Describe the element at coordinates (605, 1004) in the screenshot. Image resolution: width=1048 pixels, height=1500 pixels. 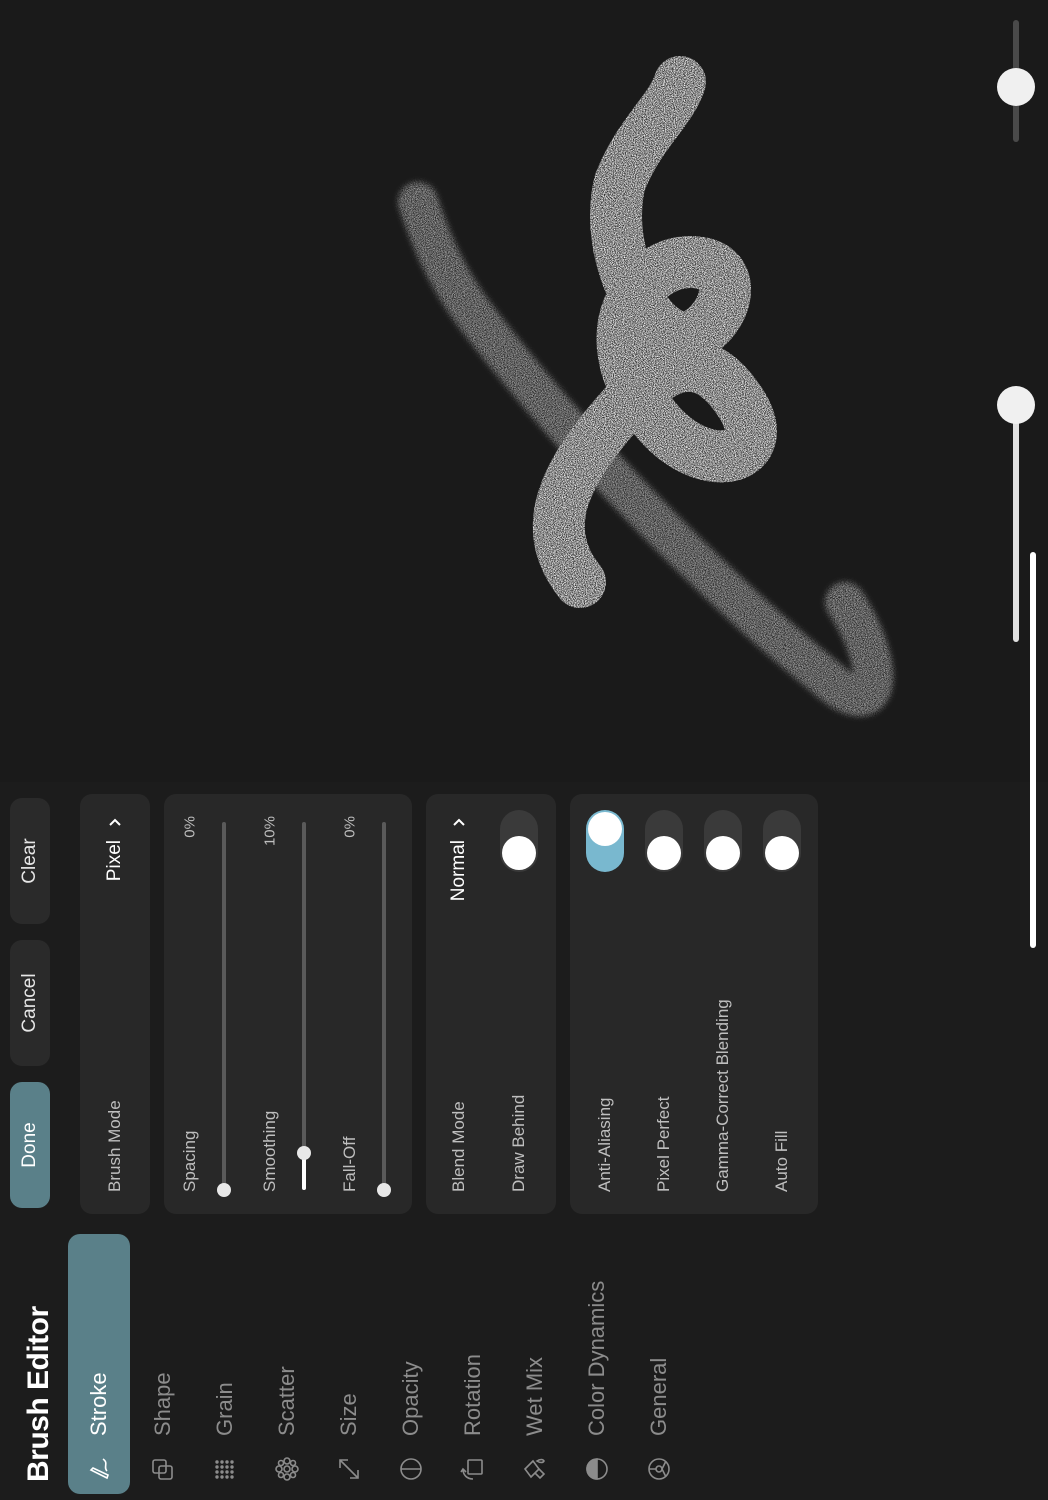
I see `anti-aliasing-row: Anti-Aliasing` at that location.